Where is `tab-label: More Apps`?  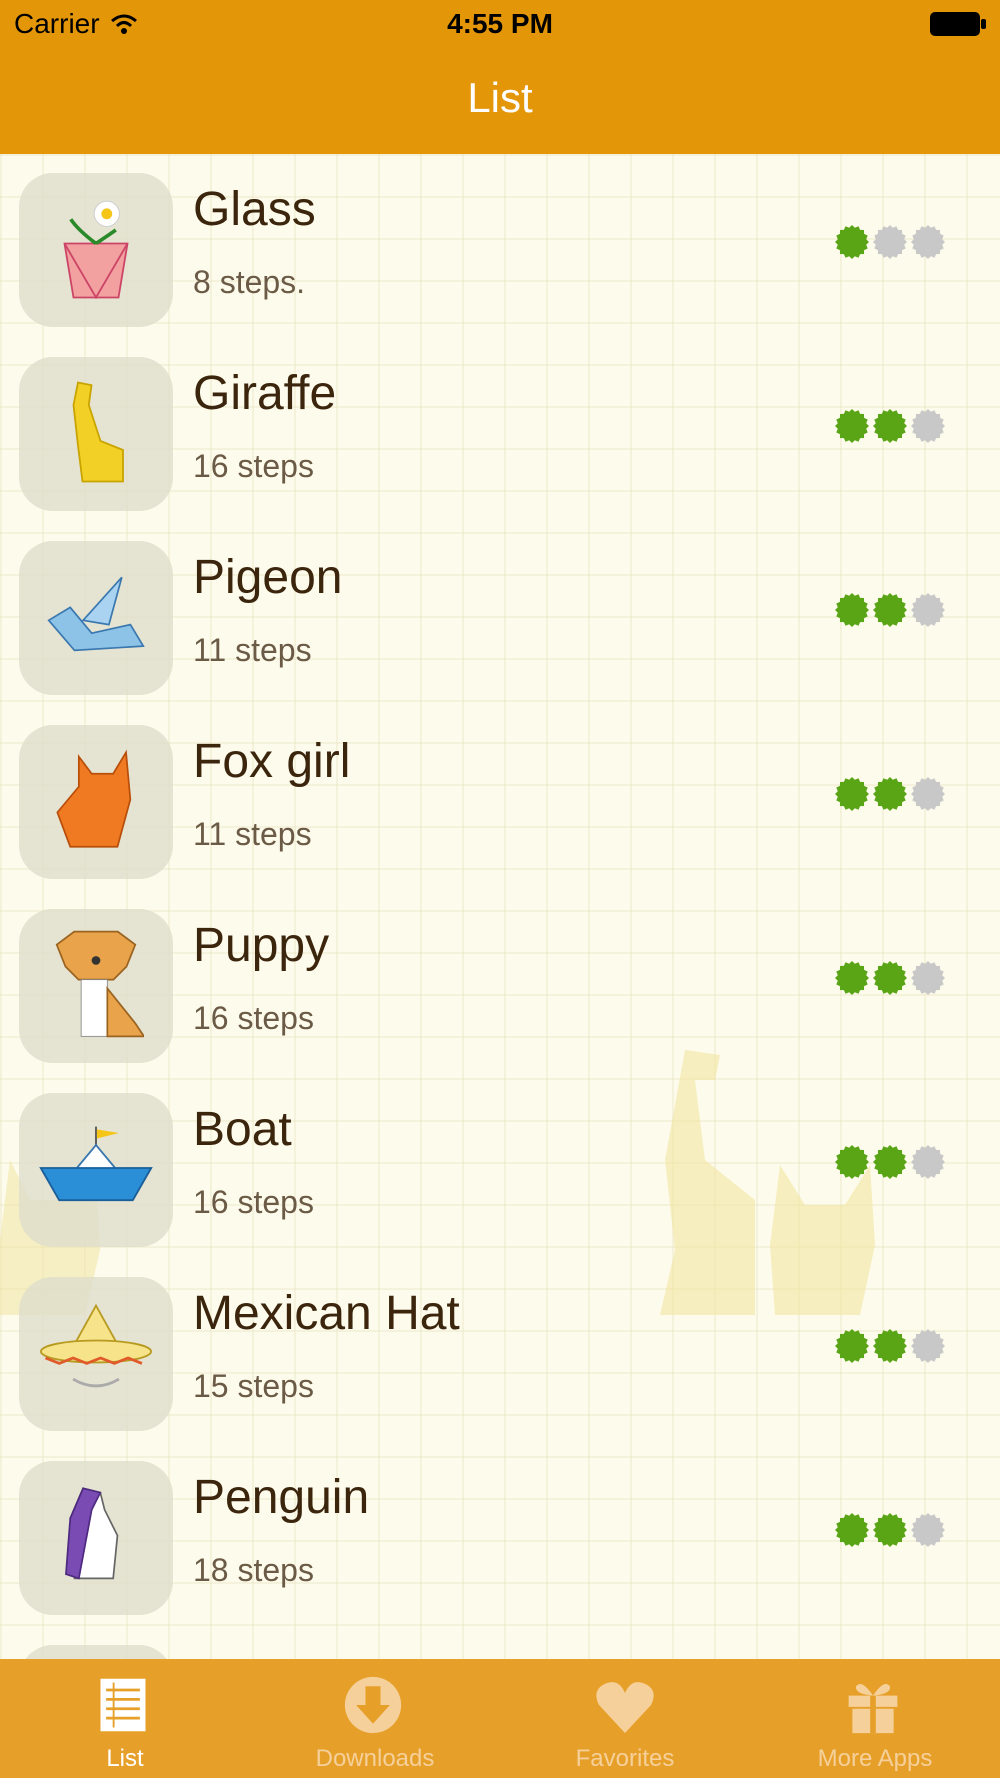 tab-label: More Apps is located at coordinates (875, 1758).